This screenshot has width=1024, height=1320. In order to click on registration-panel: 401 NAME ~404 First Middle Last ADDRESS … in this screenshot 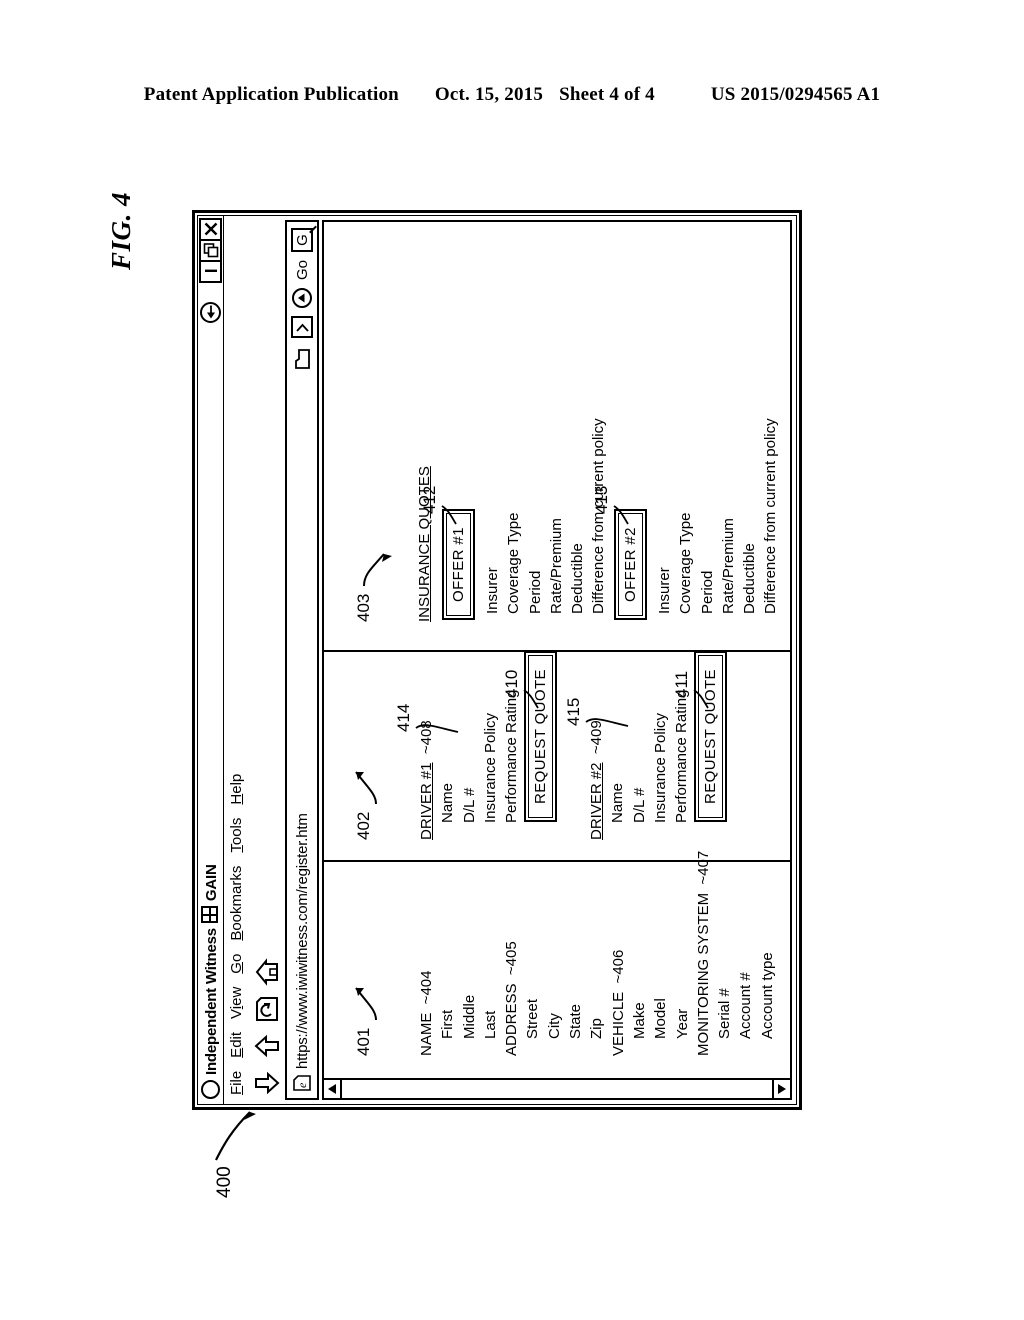, I will do `click(557, 964)`.